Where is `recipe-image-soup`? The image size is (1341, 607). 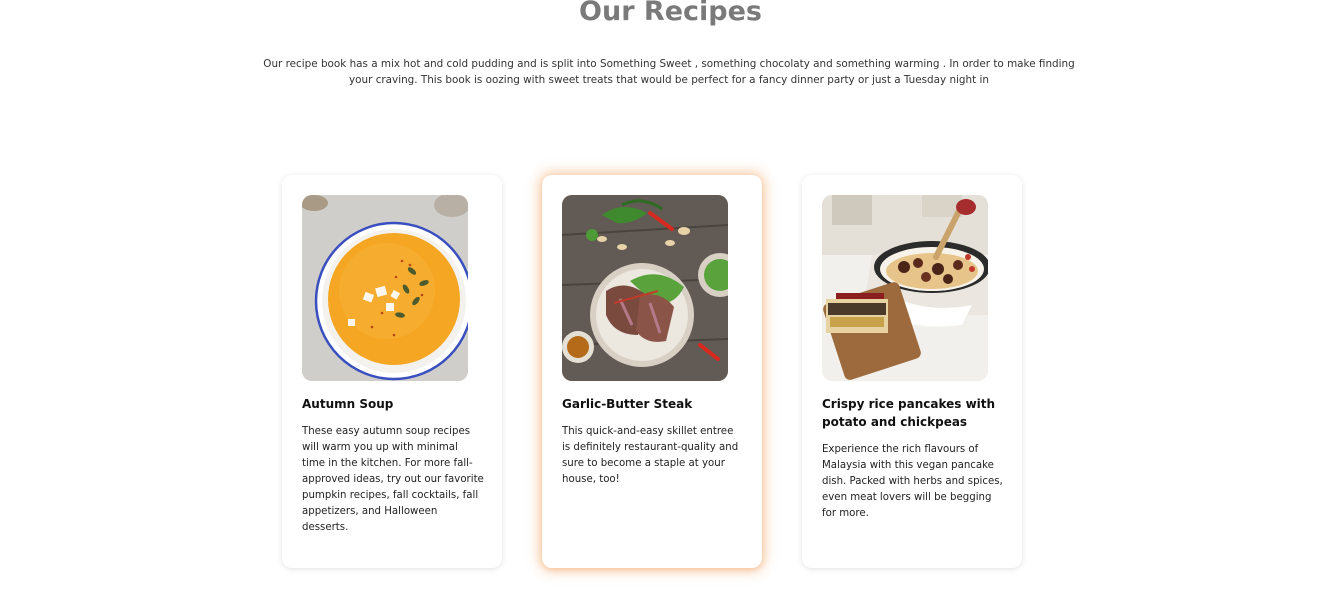
recipe-image-soup is located at coordinates (385, 288).